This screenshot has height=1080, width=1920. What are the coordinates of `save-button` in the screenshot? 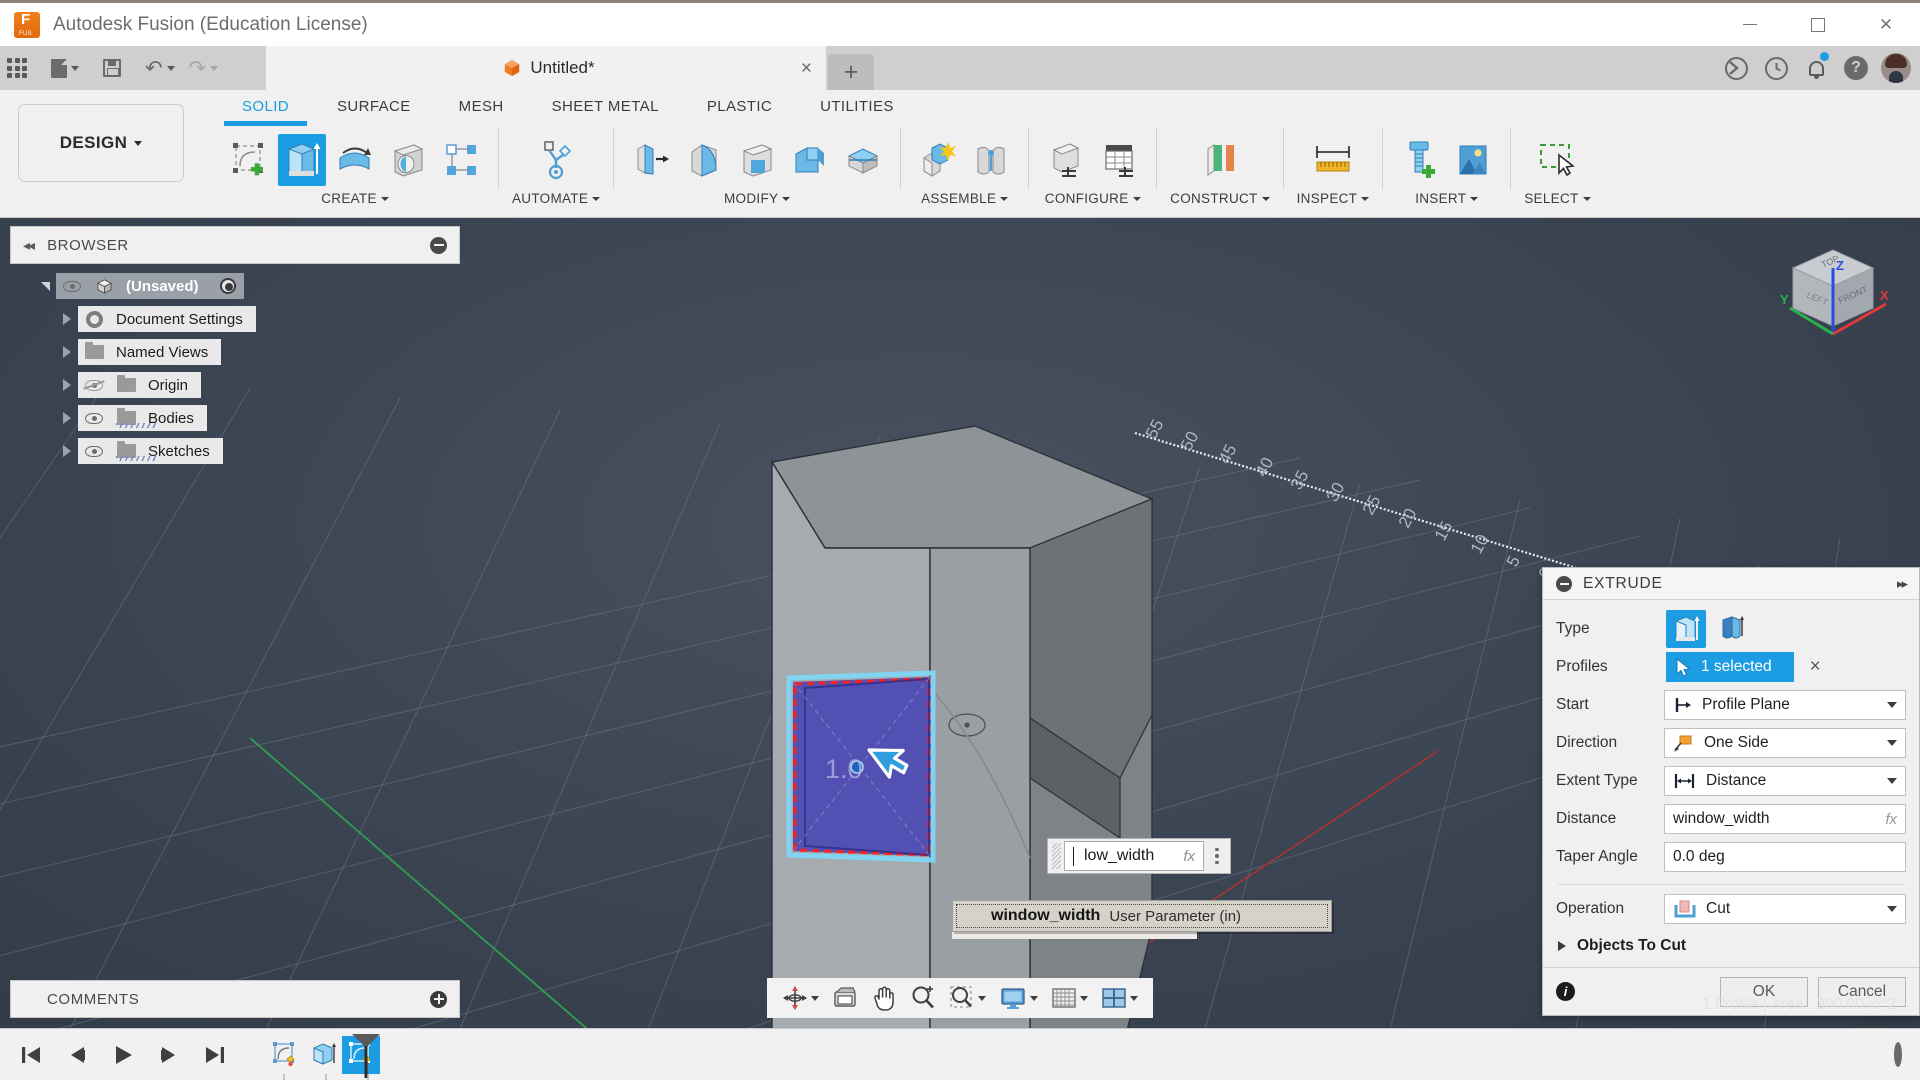 It's located at (112, 68).